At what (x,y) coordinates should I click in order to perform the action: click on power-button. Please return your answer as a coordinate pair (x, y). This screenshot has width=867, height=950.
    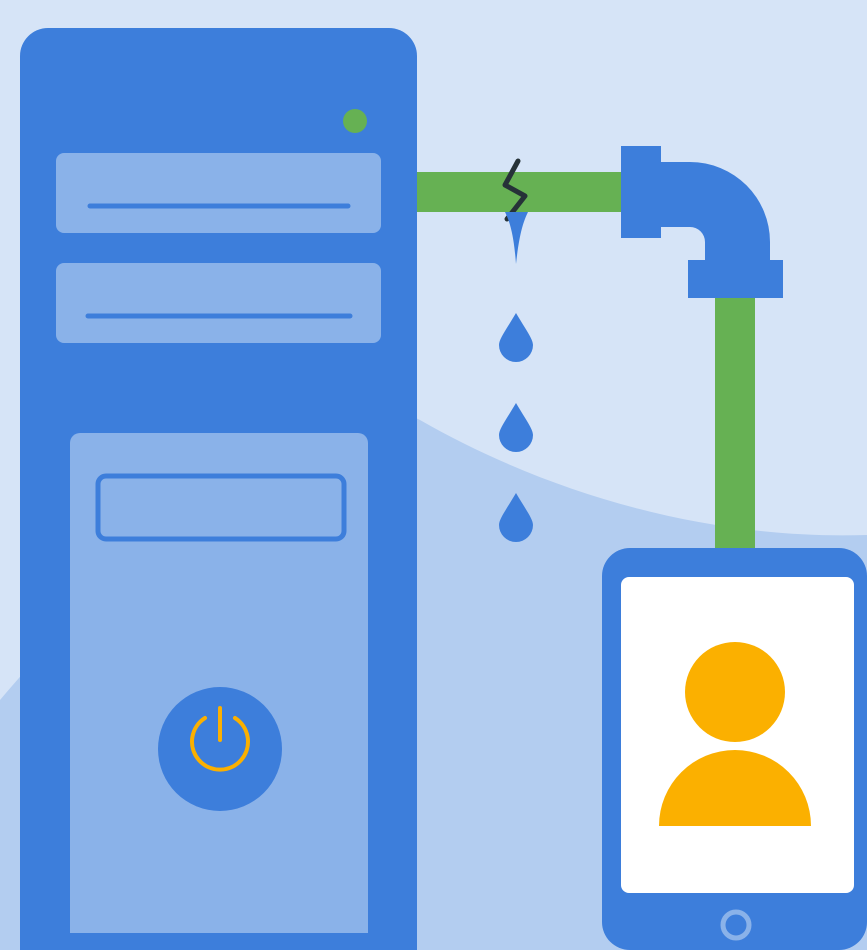
    Looking at the image, I should click on (220, 749).